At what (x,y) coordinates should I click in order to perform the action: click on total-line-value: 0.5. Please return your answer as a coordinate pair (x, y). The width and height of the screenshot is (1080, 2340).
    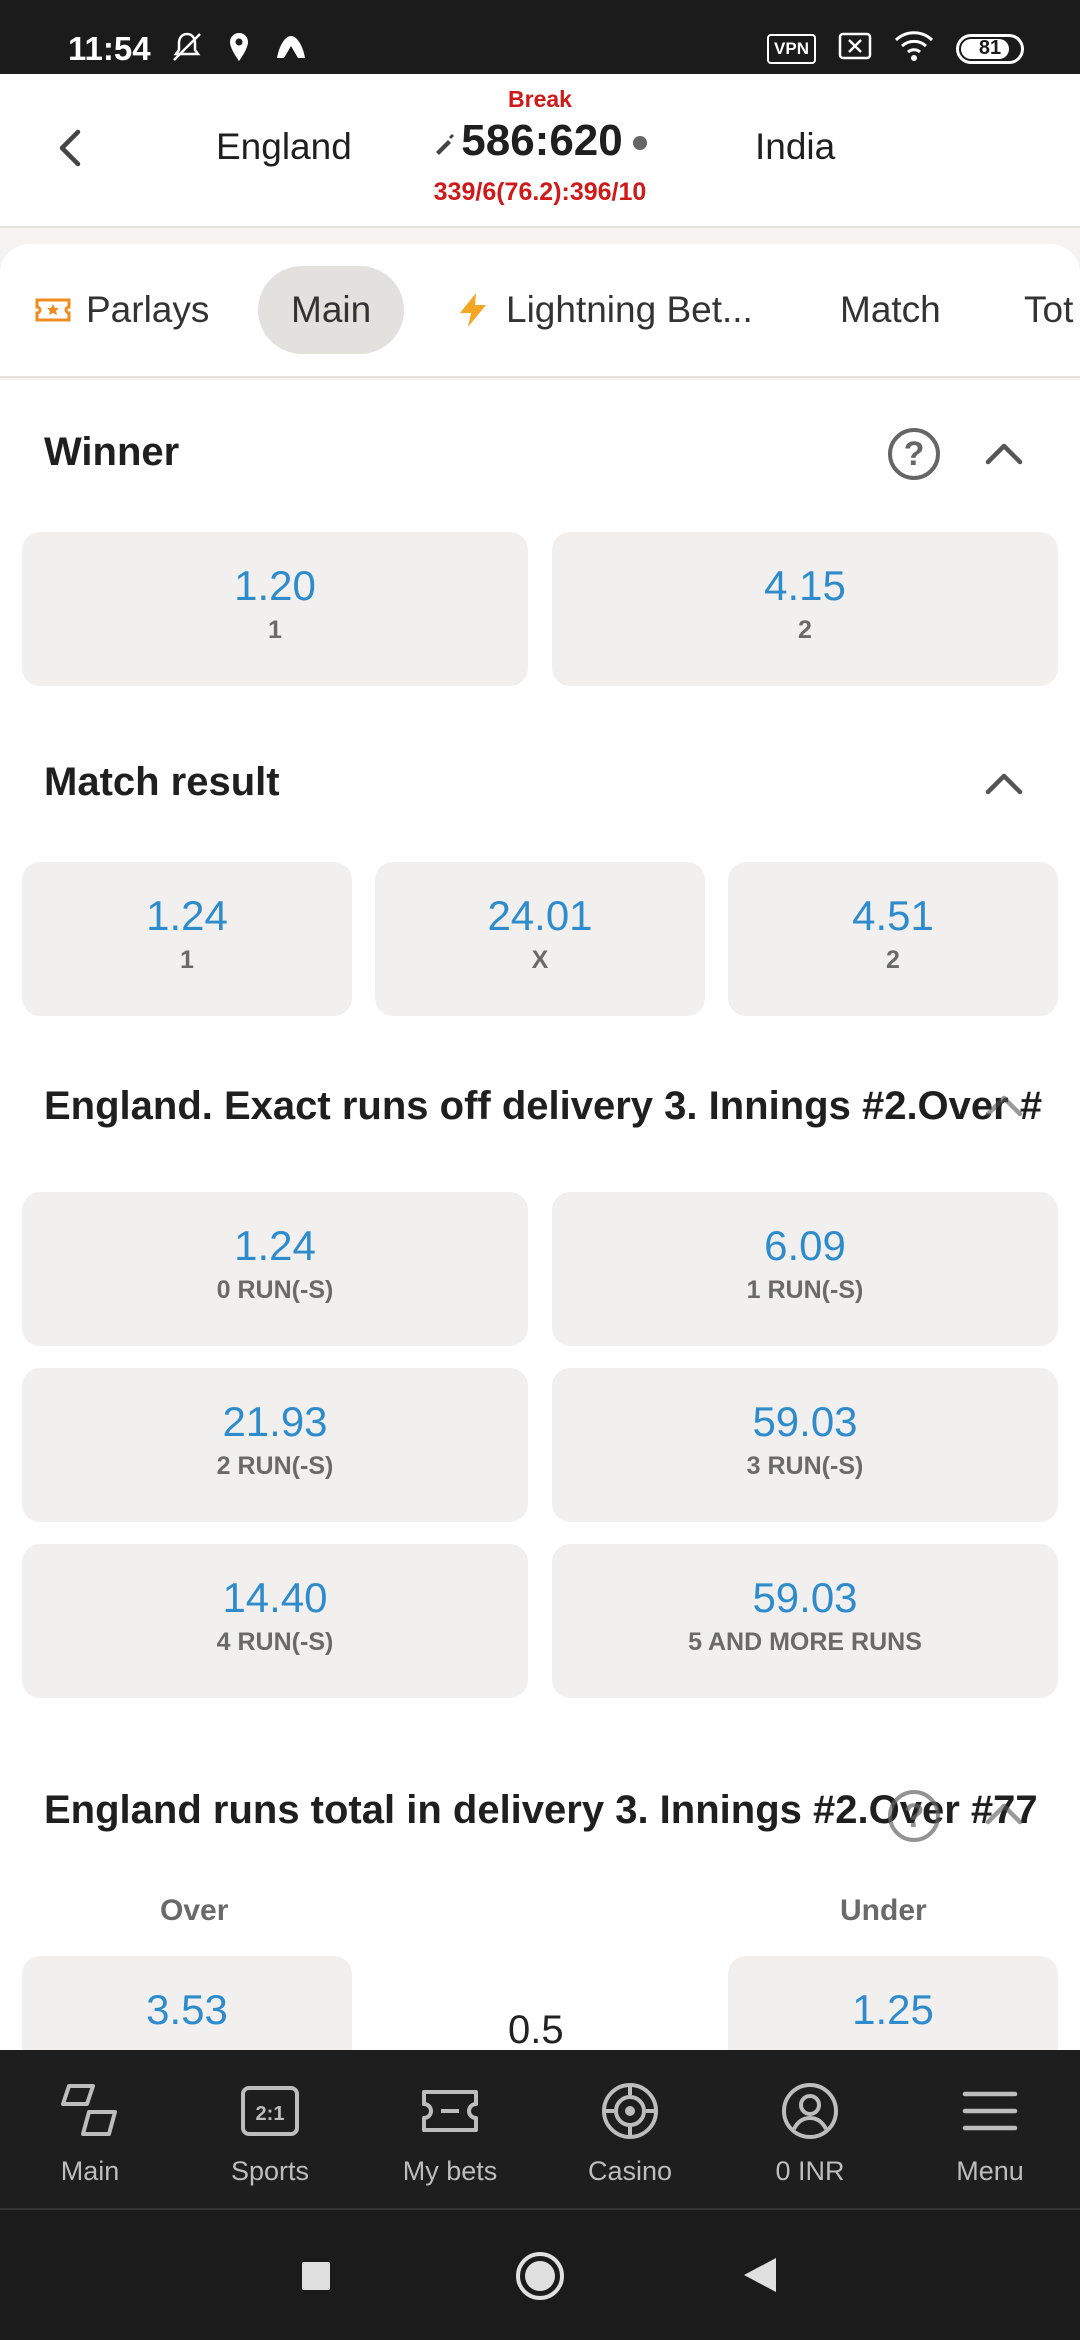
    Looking at the image, I should click on (536, 2029).